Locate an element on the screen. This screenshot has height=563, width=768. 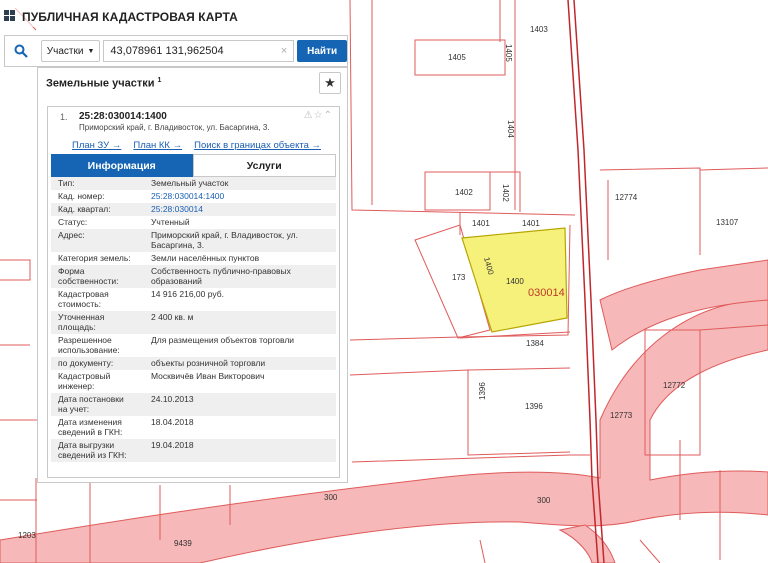
attribute-value: 2 400 кв. м is located at coordinates (238, 322).